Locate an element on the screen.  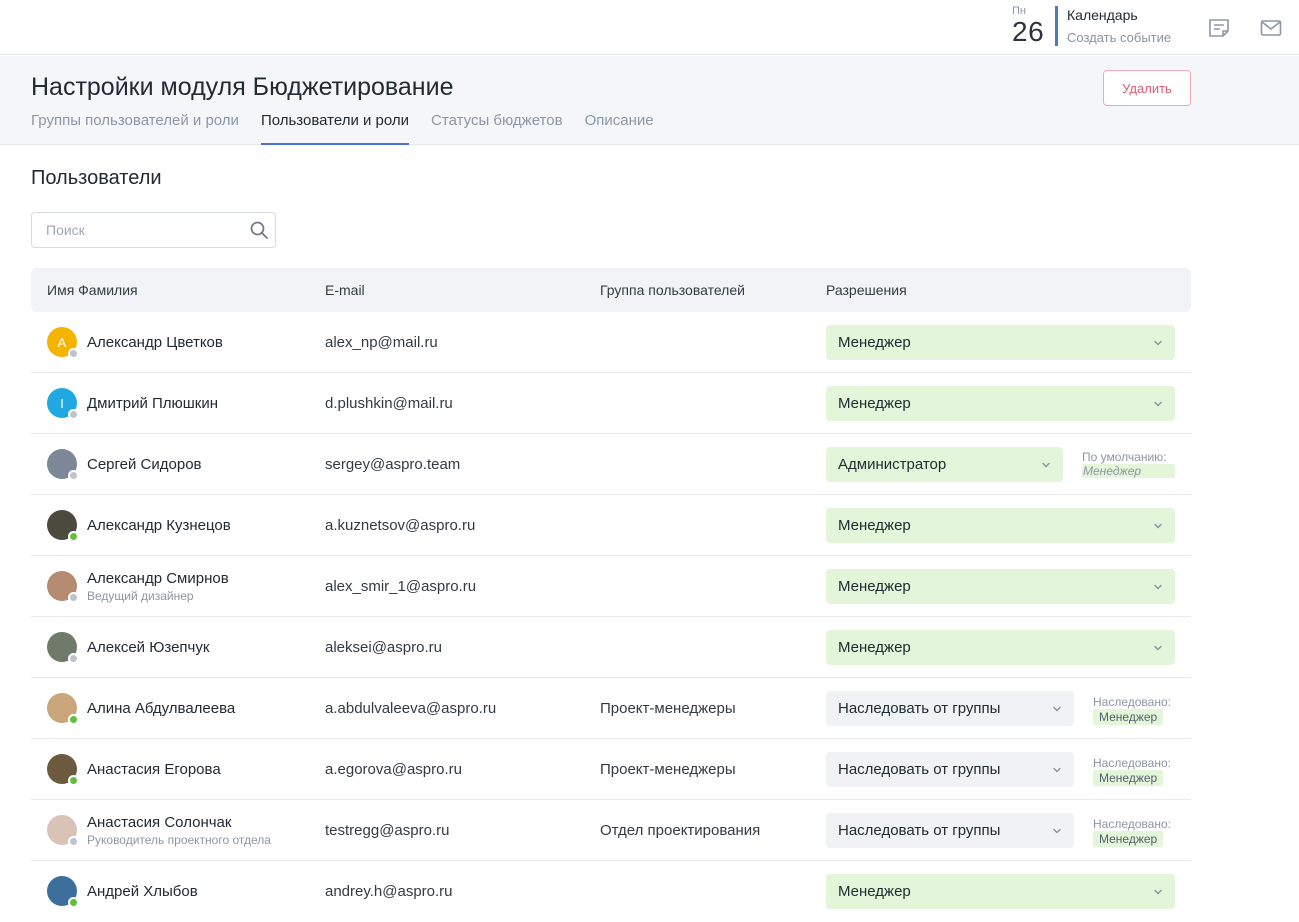
permission-select: Администратор is located at coordinates (944, 464).